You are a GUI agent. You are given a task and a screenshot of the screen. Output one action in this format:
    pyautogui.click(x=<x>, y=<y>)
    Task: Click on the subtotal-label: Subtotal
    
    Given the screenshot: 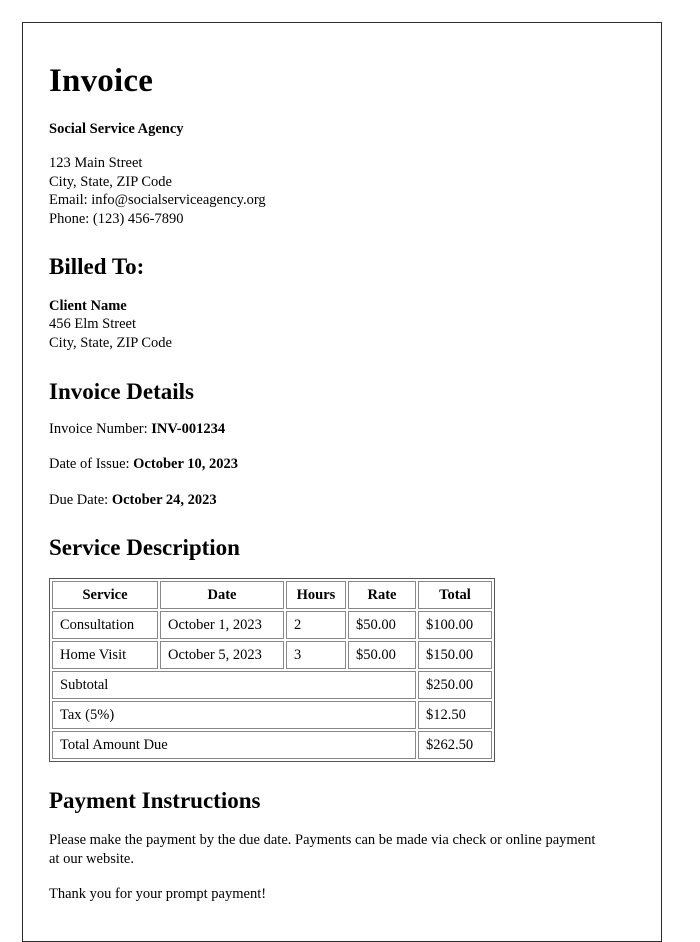 What is the action you would take?
    pyautogui.click(x=234, y=685)
    